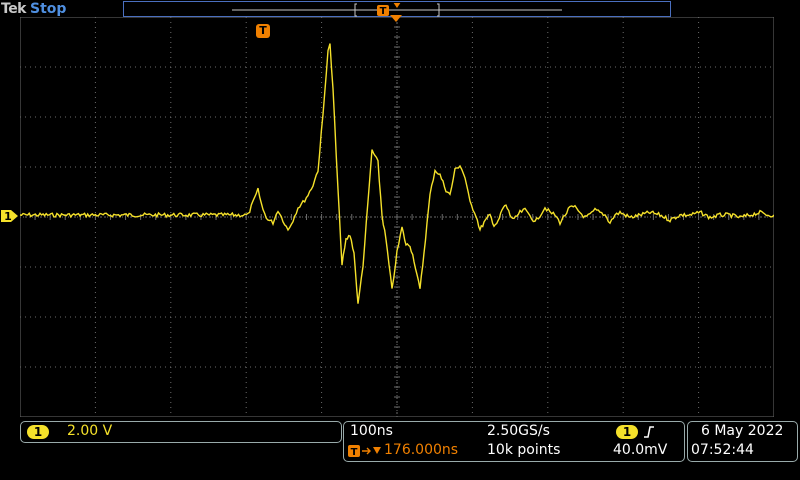  I want to click on rising-edge-icon, so click(649, 432).